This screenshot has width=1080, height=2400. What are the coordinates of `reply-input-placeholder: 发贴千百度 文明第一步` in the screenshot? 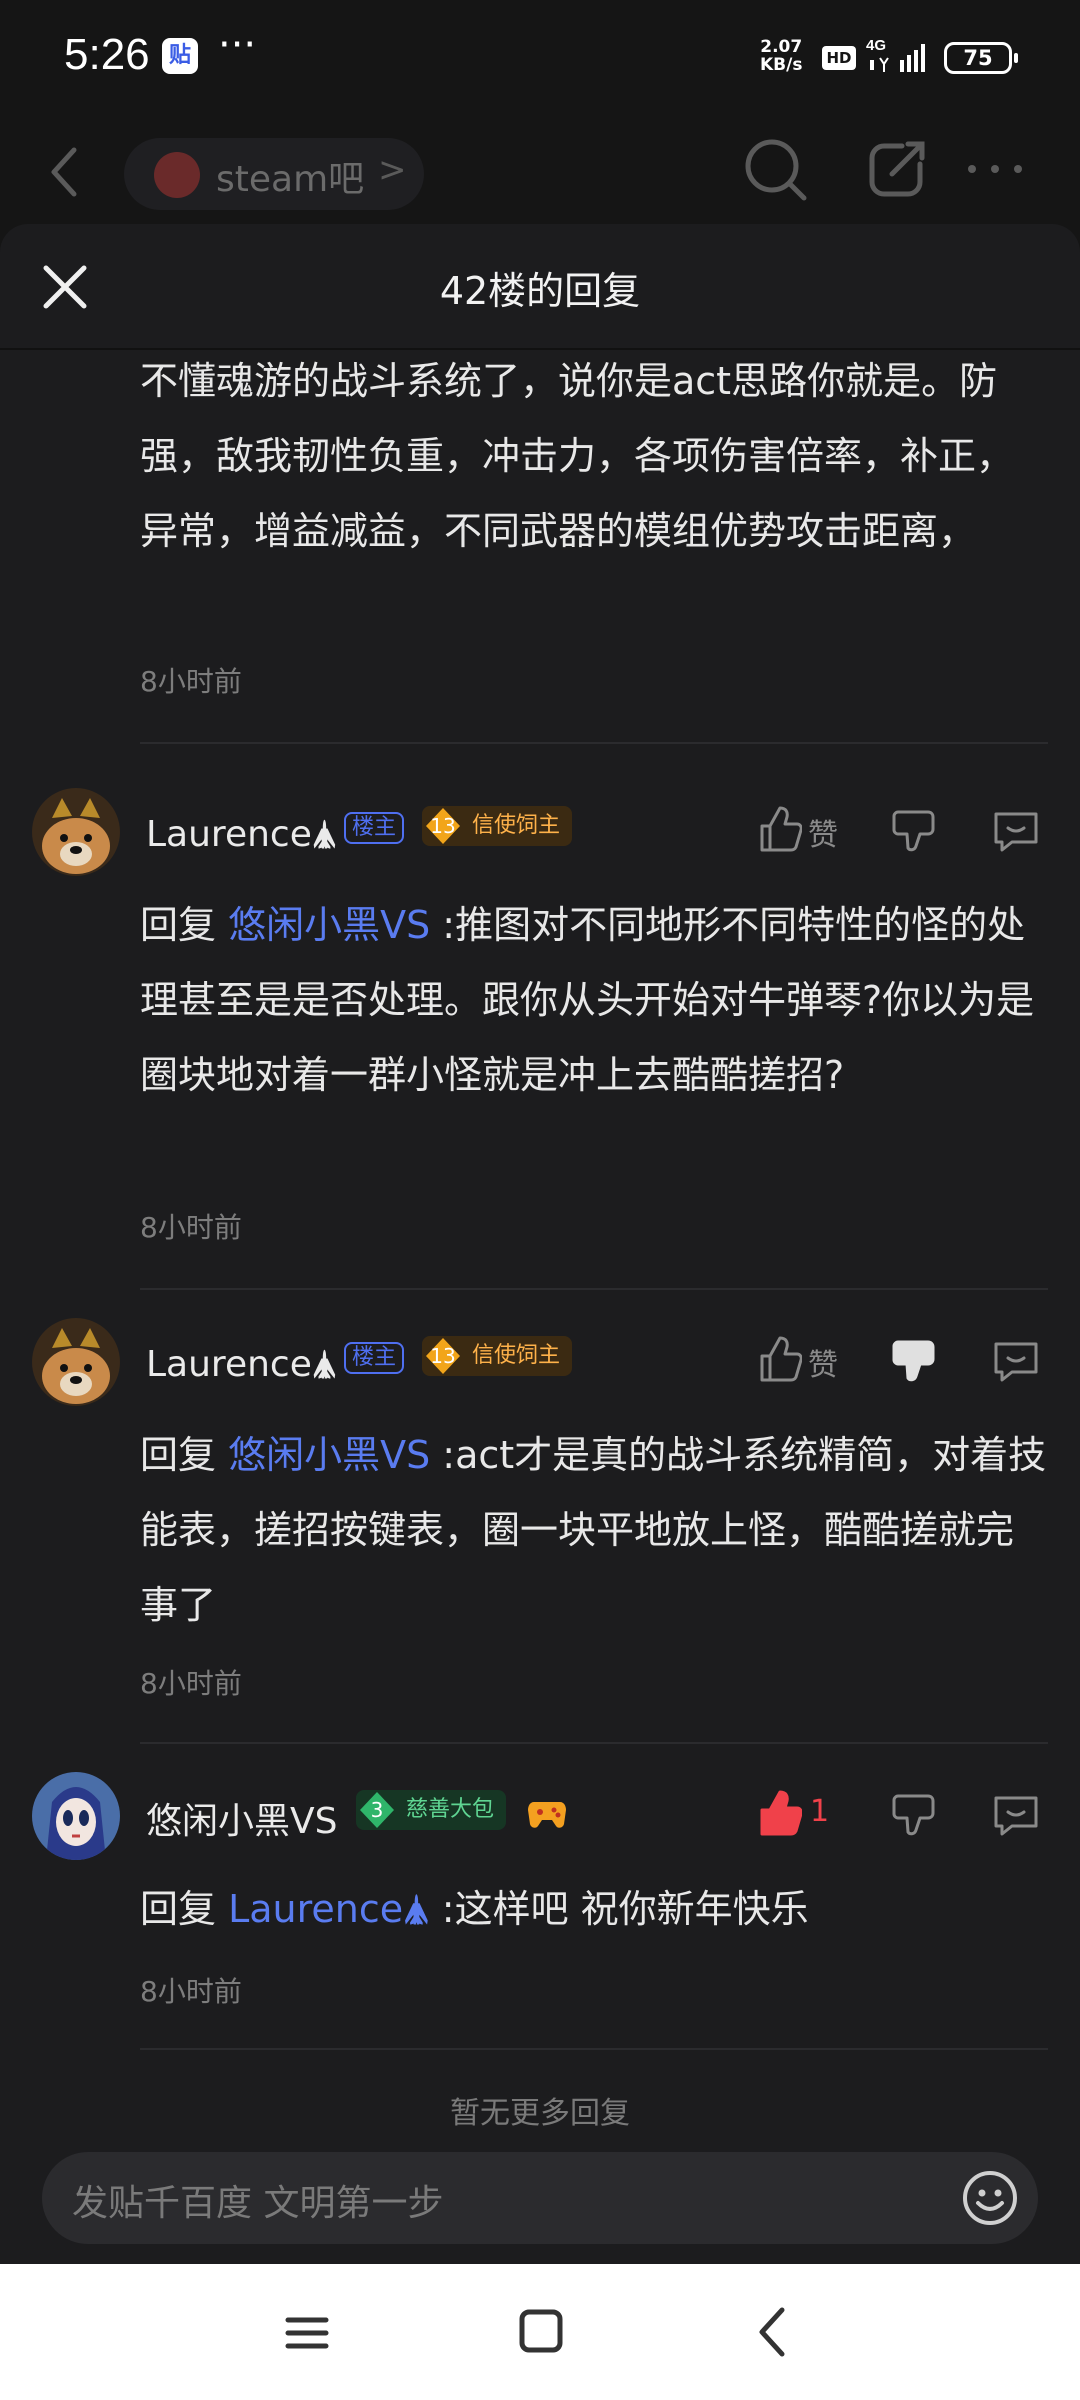 It's located at (258, 2203).